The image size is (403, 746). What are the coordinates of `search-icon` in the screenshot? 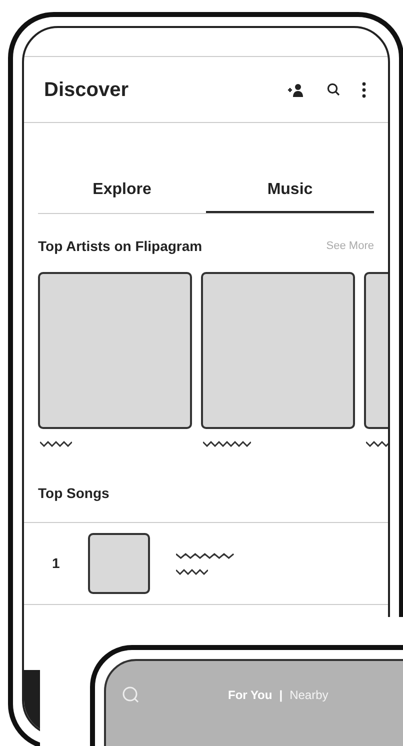 It's located at (333, 89).